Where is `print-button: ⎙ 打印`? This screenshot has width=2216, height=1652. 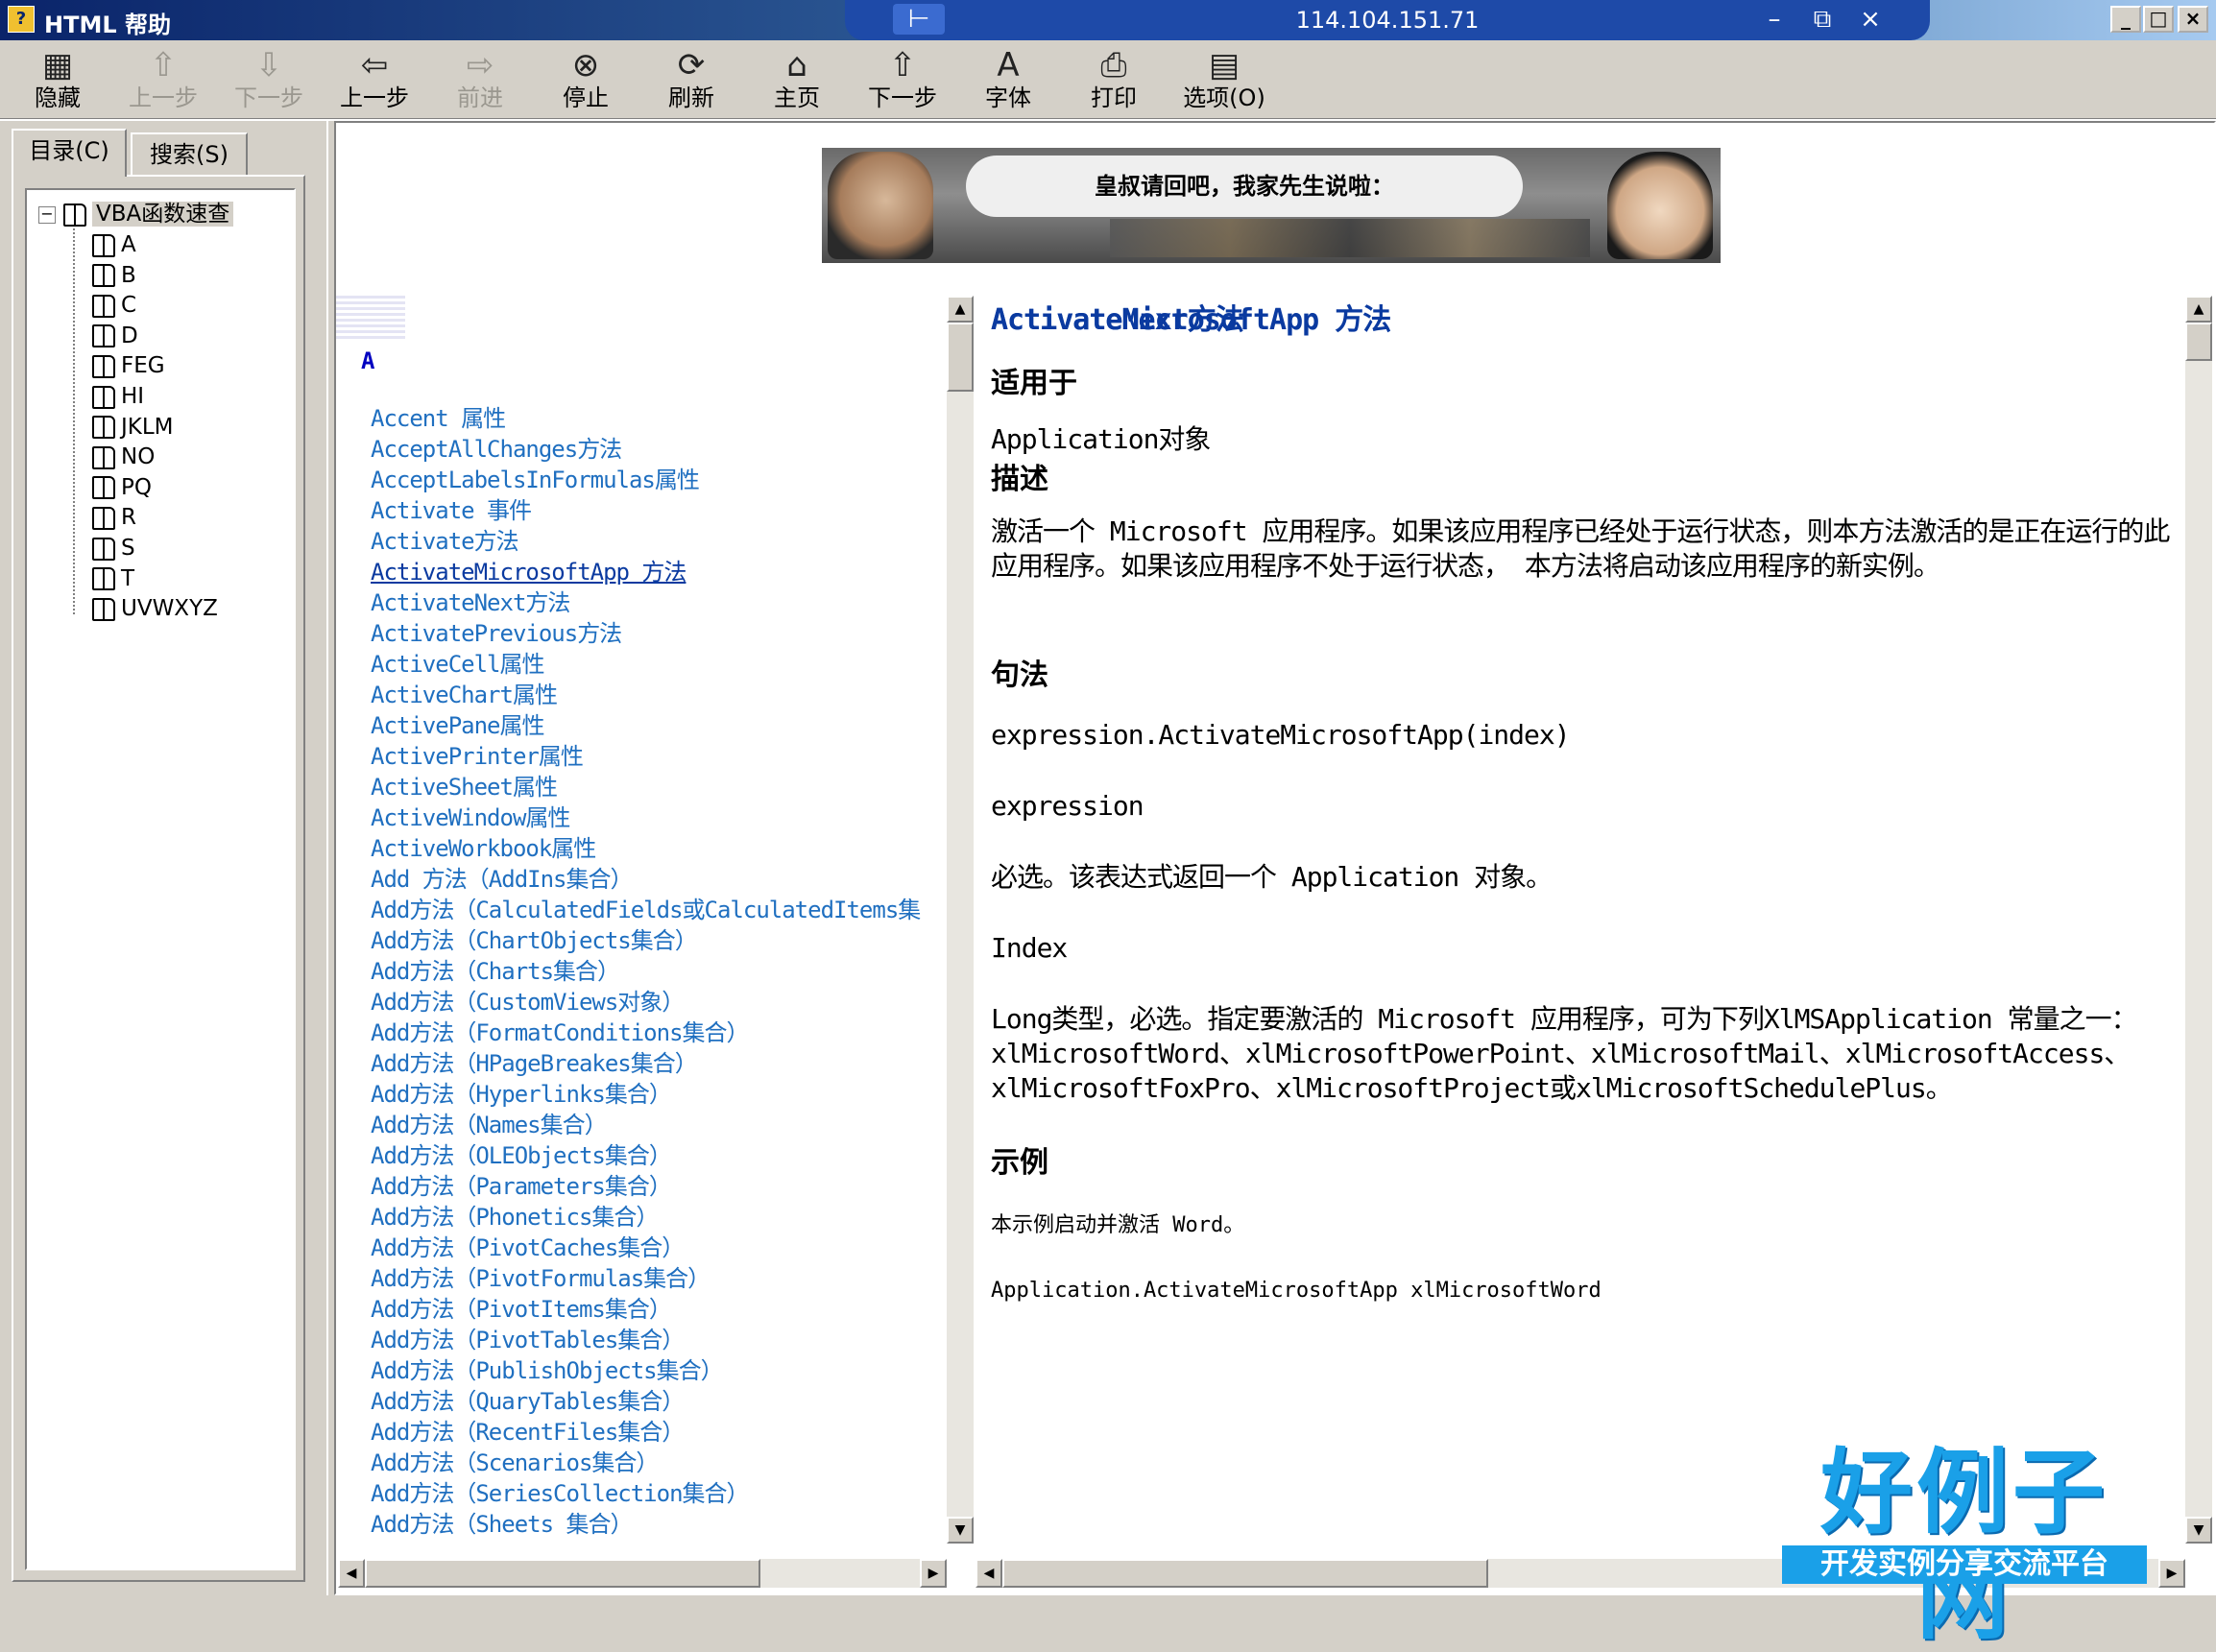 print-button: ⎙ 打印 is located at coordinates (1114, 80).